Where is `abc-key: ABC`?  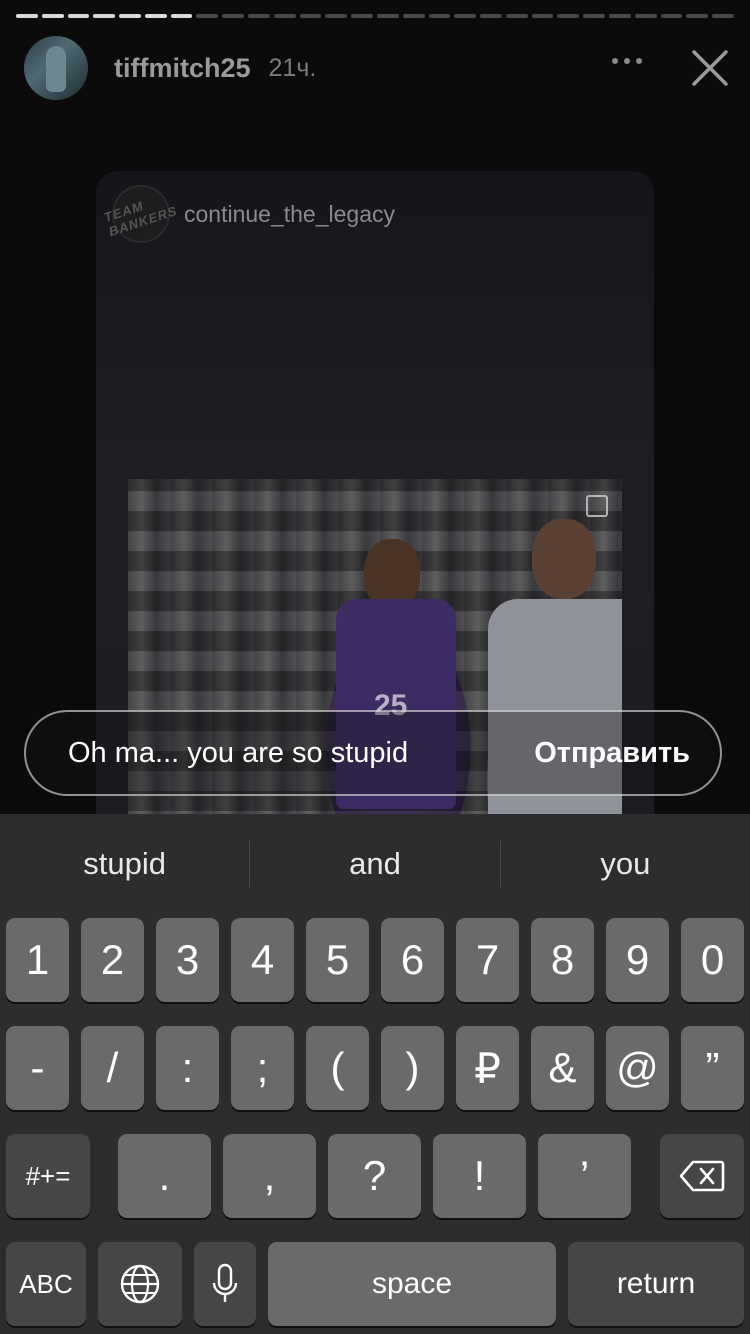
abc-key: ABC is located at coordinates (46, 1284).